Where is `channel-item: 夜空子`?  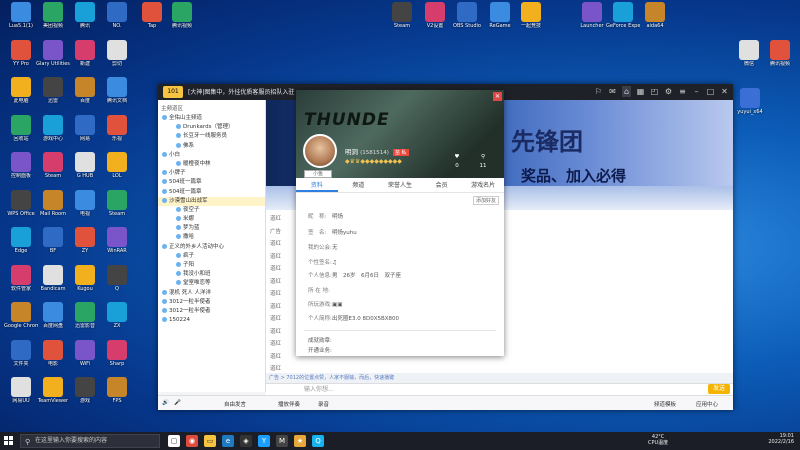
channel-item: 夜空子 is located at coordinates (211, 210).